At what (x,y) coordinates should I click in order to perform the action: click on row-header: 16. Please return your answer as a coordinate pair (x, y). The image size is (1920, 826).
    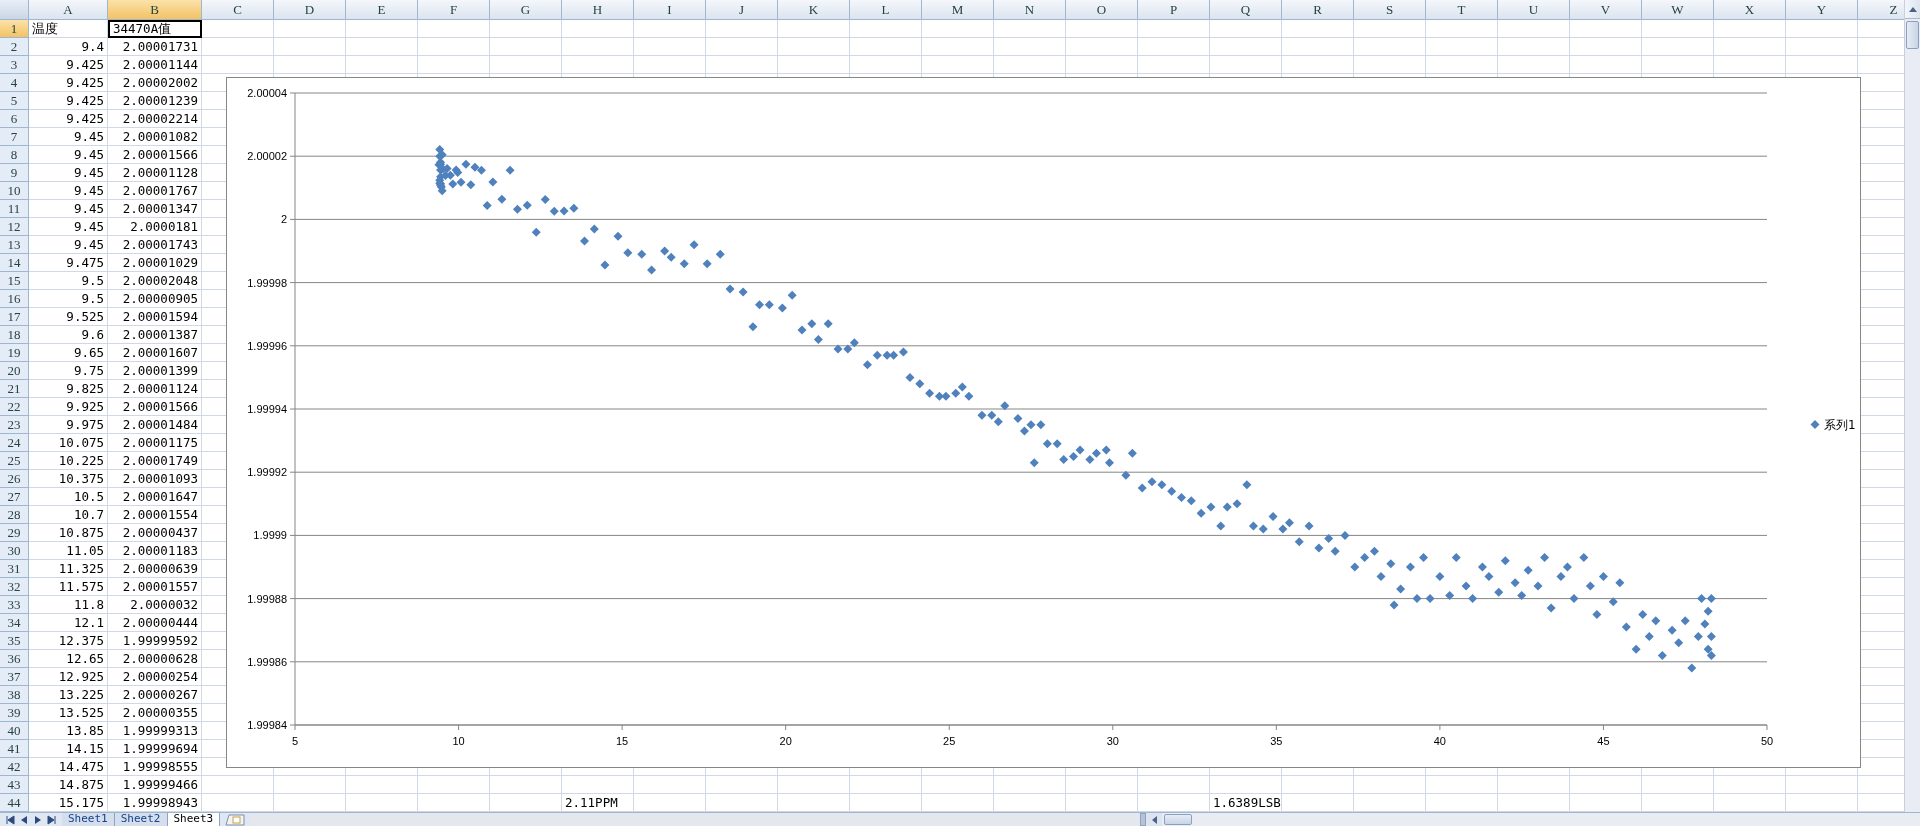
    Looking at the image, I should click on (14, 299).